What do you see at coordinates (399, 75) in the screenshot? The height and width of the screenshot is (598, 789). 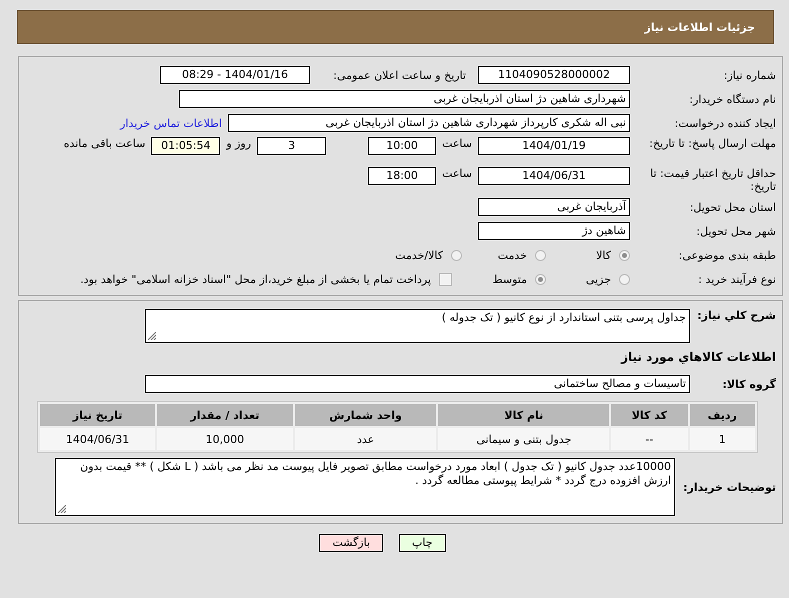 I see `field-label: تاریخ و ساعت اعلان عمومی:` at bounding box center [399, 75].